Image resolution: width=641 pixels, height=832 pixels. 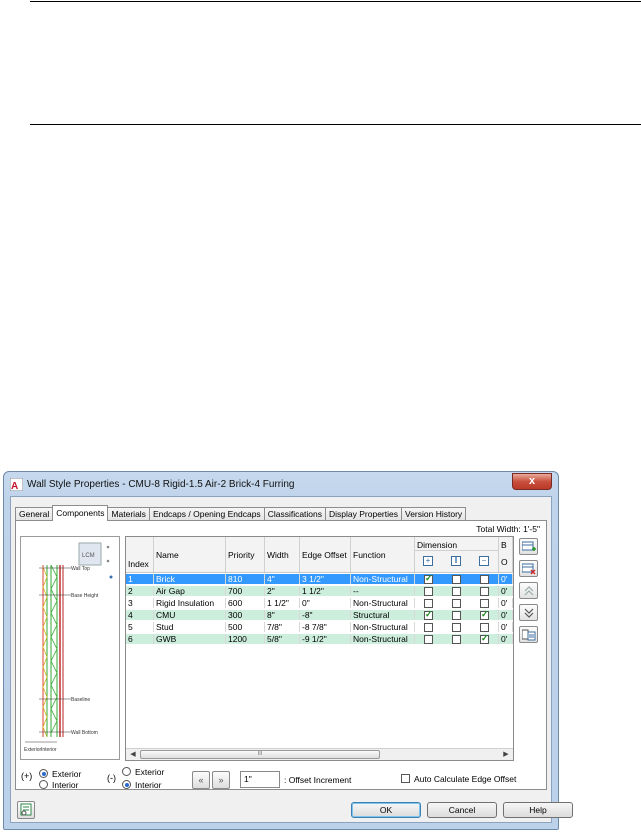 What do you see at coordinates (325, 591) in the screenshot?
I see `cell-edge-offset: 1 1/2"` at bounding box center [325, 591].